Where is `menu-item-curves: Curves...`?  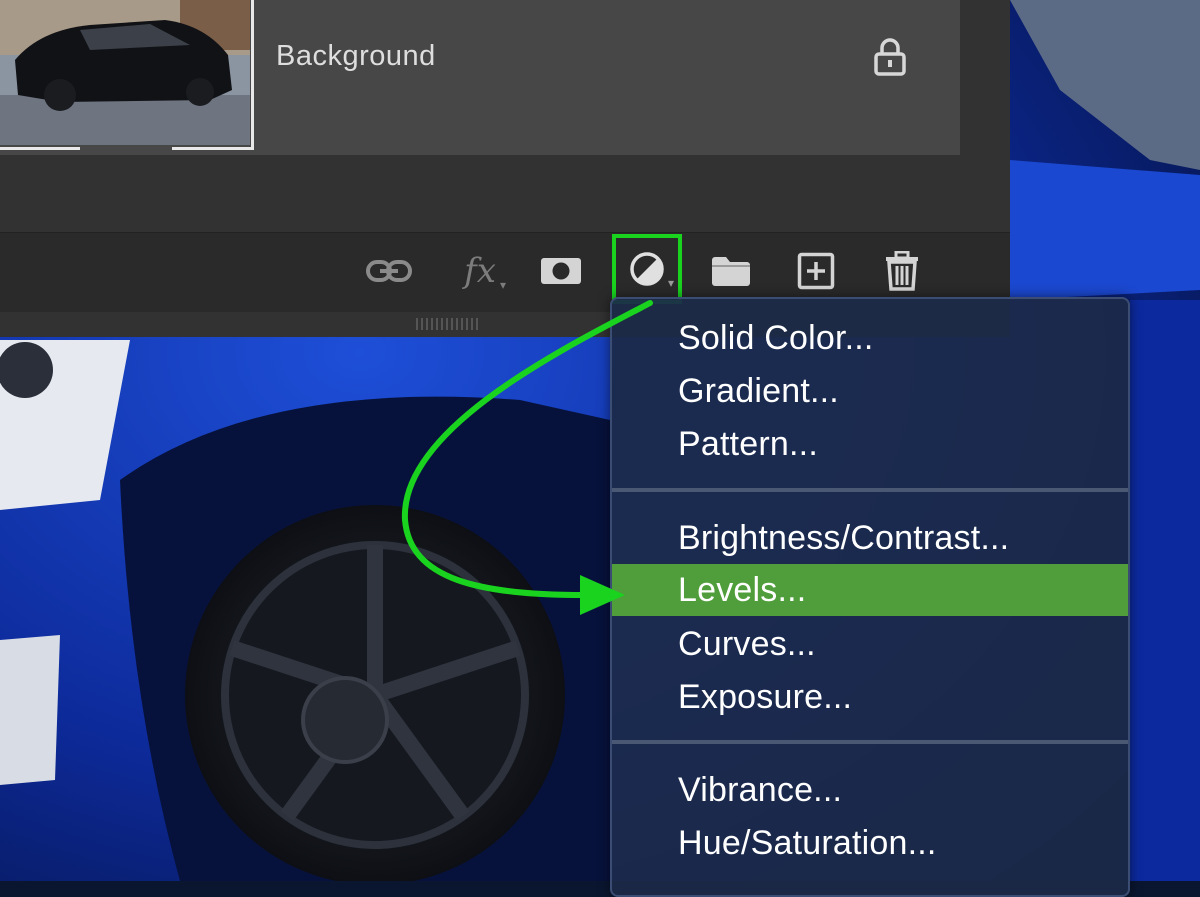
menu-item-curves: Curves... is located at coordinates (870, 644).